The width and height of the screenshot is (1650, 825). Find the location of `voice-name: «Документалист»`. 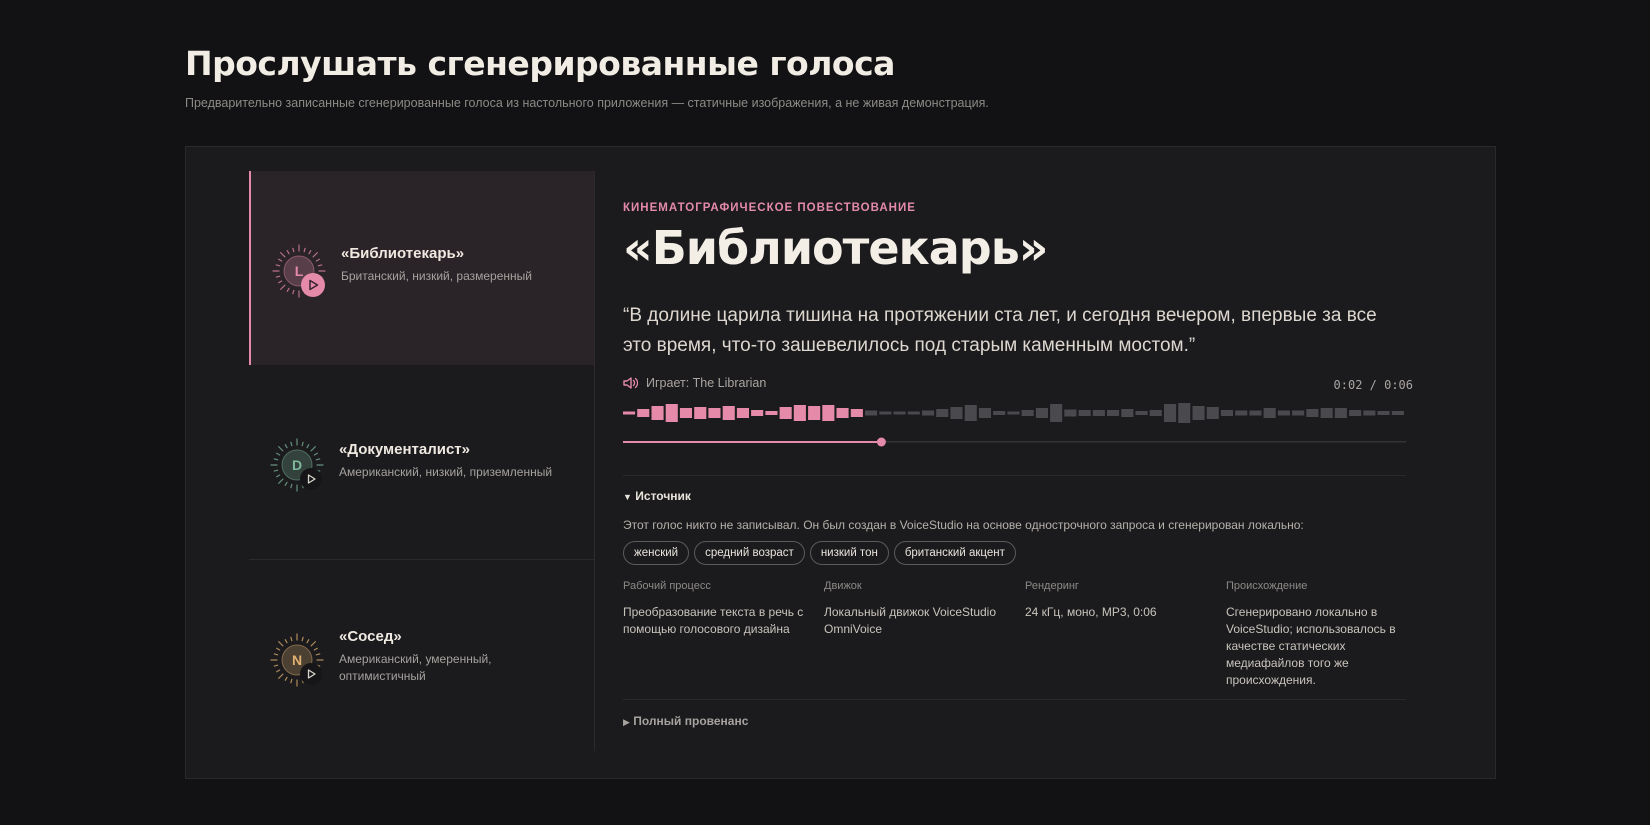

voice-name: «Документалист» is located at coordinates (404, 449).